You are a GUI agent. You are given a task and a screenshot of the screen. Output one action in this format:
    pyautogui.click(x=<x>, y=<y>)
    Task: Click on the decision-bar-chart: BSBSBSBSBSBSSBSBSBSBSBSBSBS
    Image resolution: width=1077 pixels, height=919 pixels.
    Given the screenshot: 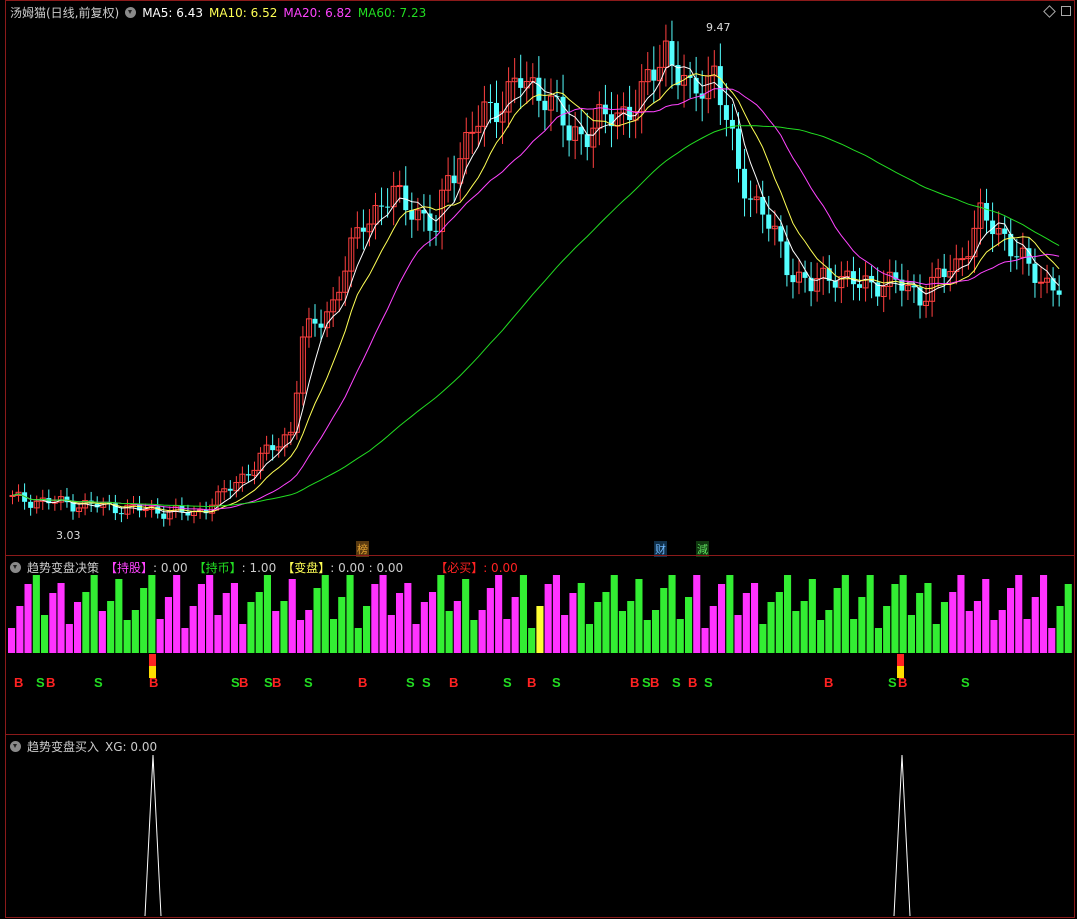 What is the action you would take?
    pyautogui.click(x=540, y=632)
    